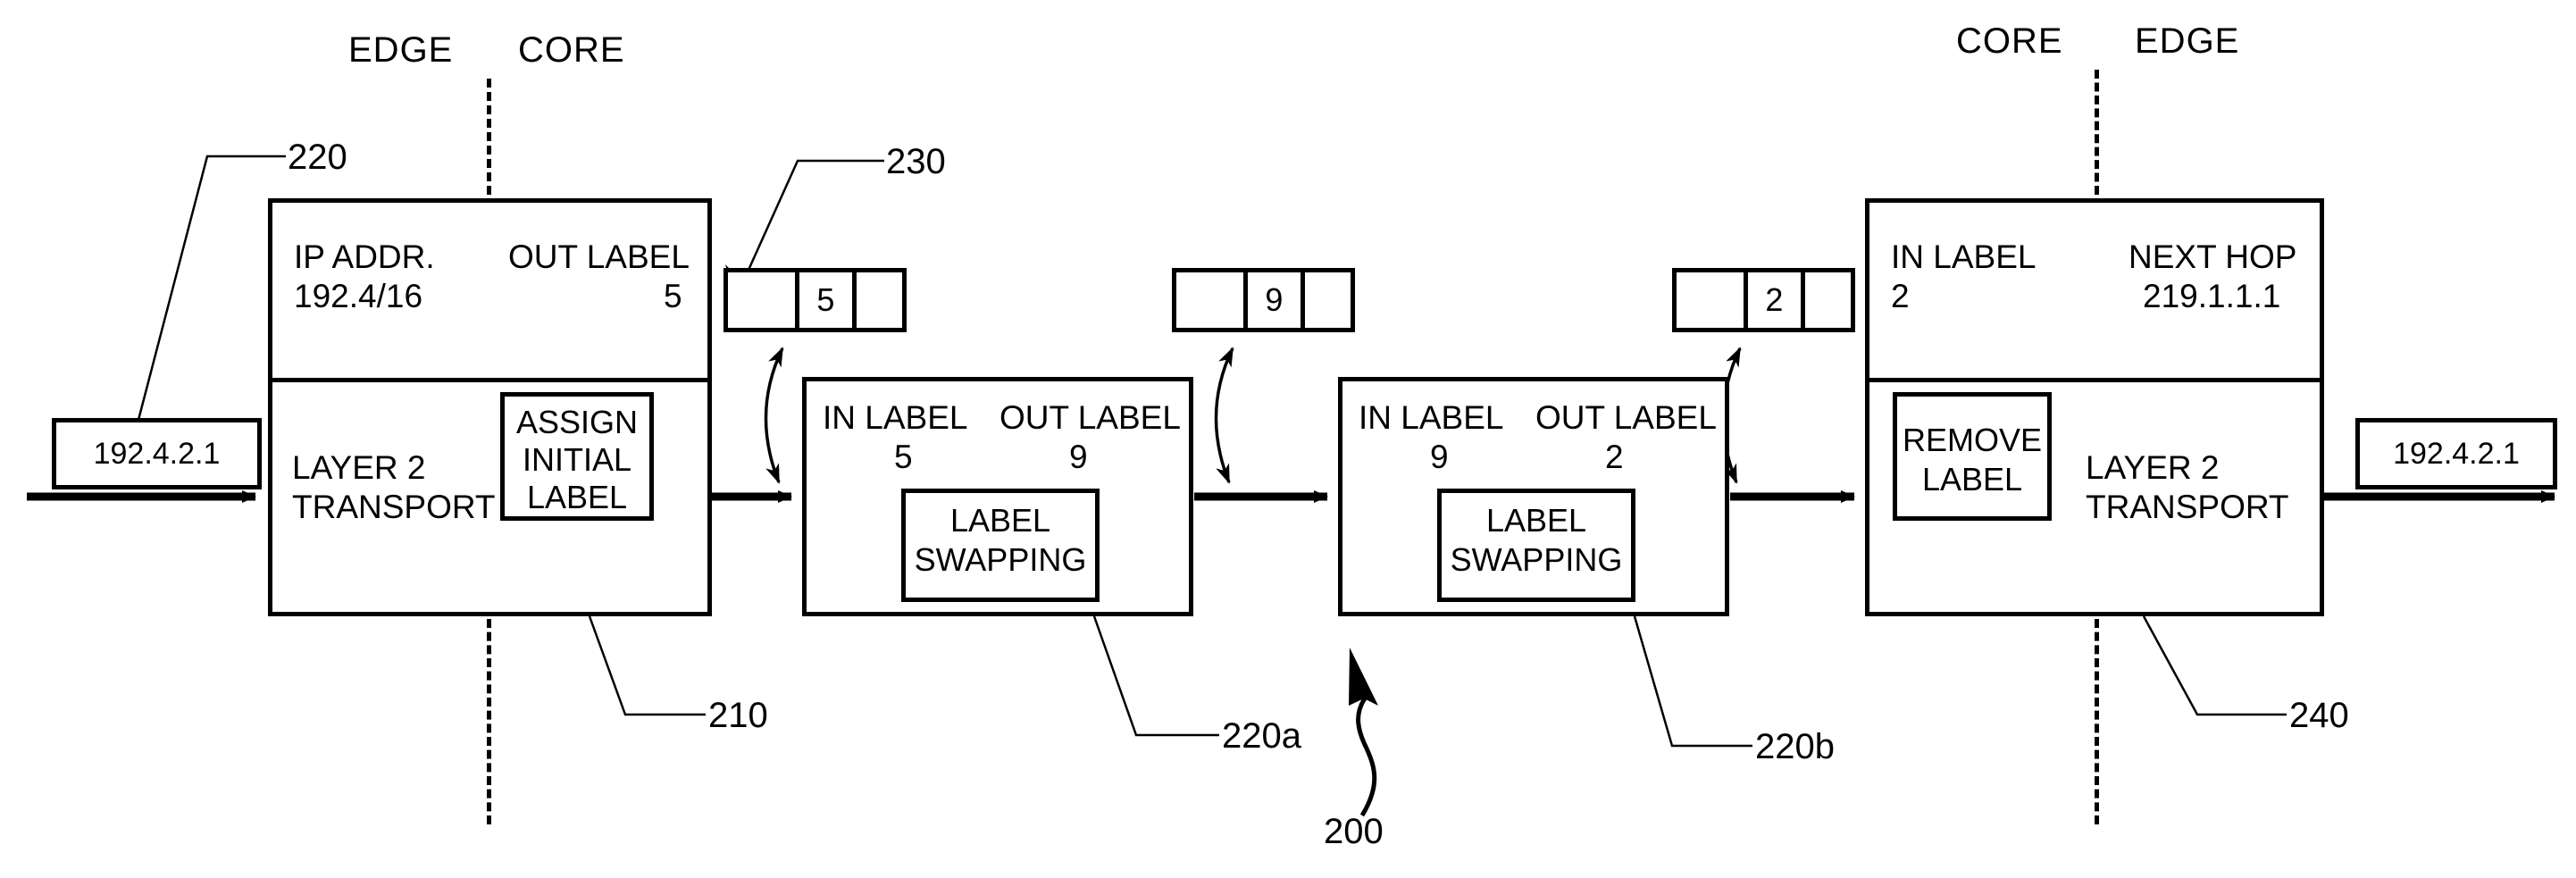  What do you see at coordinates (1432, 418) in the screenshot?
I see `core-b-table-col1-header: IN LABEL` at bounding box center [1432, 418].